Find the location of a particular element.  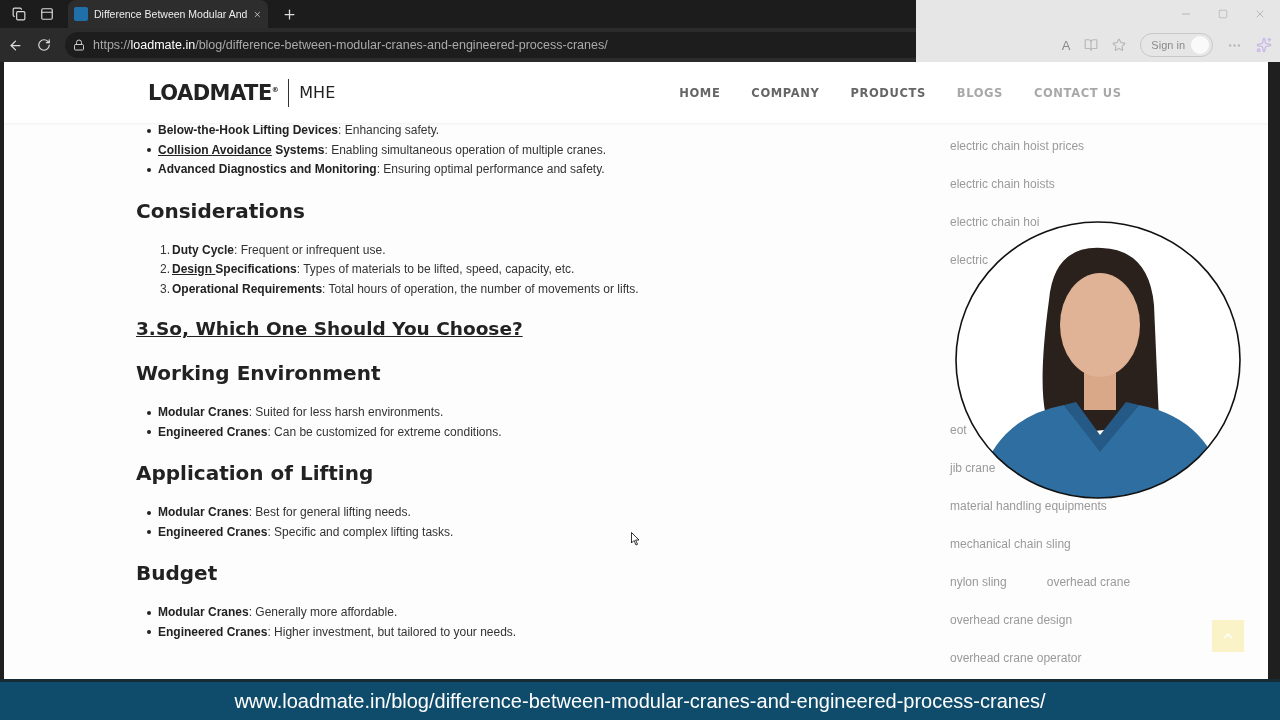

nav-link: BLOGS is located at coordinates (979, 92).